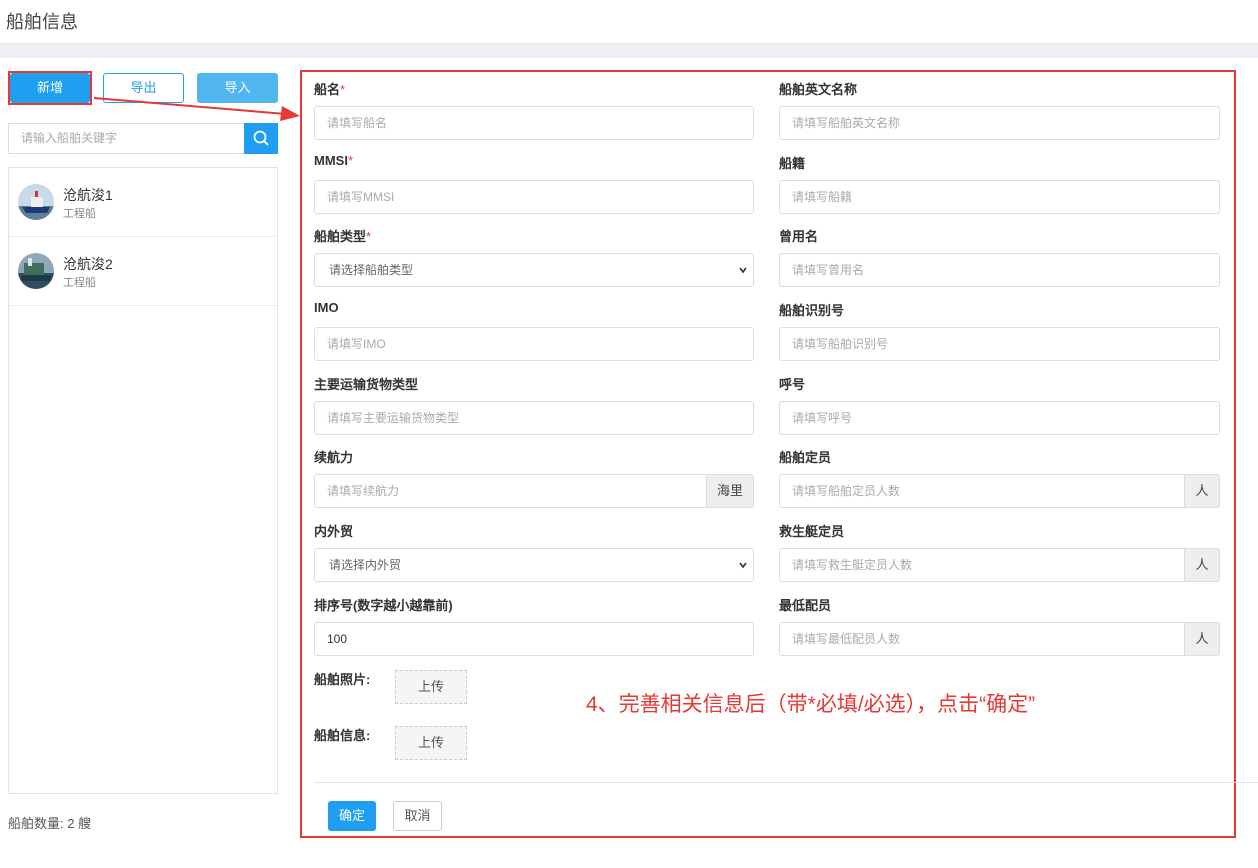 The image size is (1258, 868). What do you see at coordinates (143, 202) in the screenshot?
I see `ship-list-item: 沧航浚1 工程船` at bounding box center [143, 202].